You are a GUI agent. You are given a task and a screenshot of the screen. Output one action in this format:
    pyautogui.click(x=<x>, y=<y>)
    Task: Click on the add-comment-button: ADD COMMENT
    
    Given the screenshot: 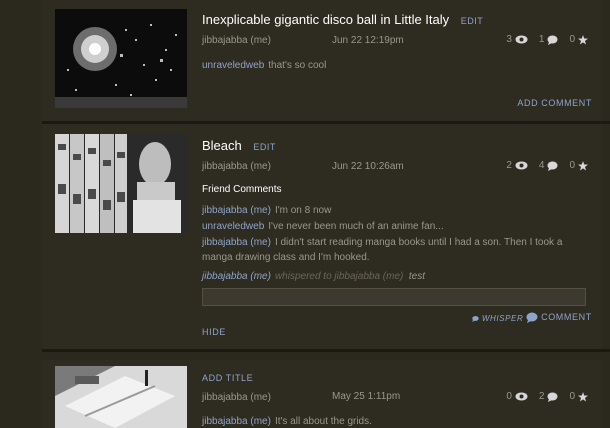 What is the action you would take?
    pyautogui.click(x=554, y=103)
    